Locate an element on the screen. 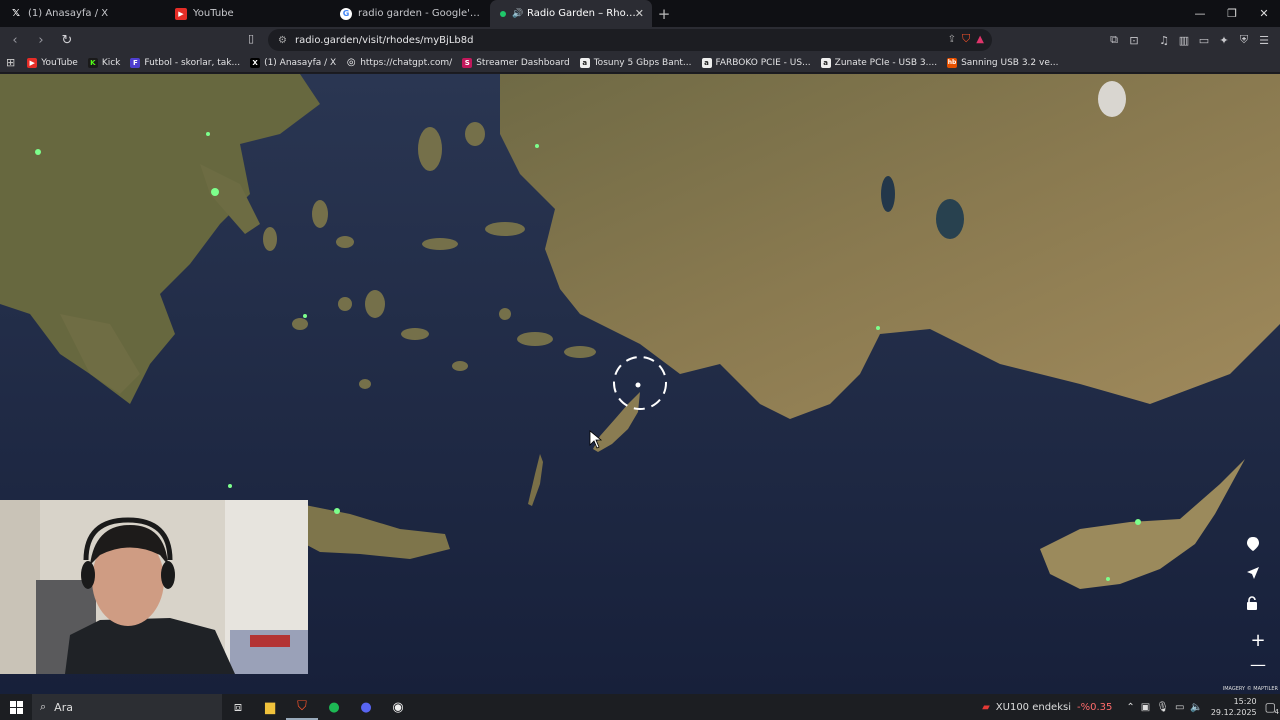  bookmark-x-home: X (1) Anasayfa / X is located at coordinates (293, 62).